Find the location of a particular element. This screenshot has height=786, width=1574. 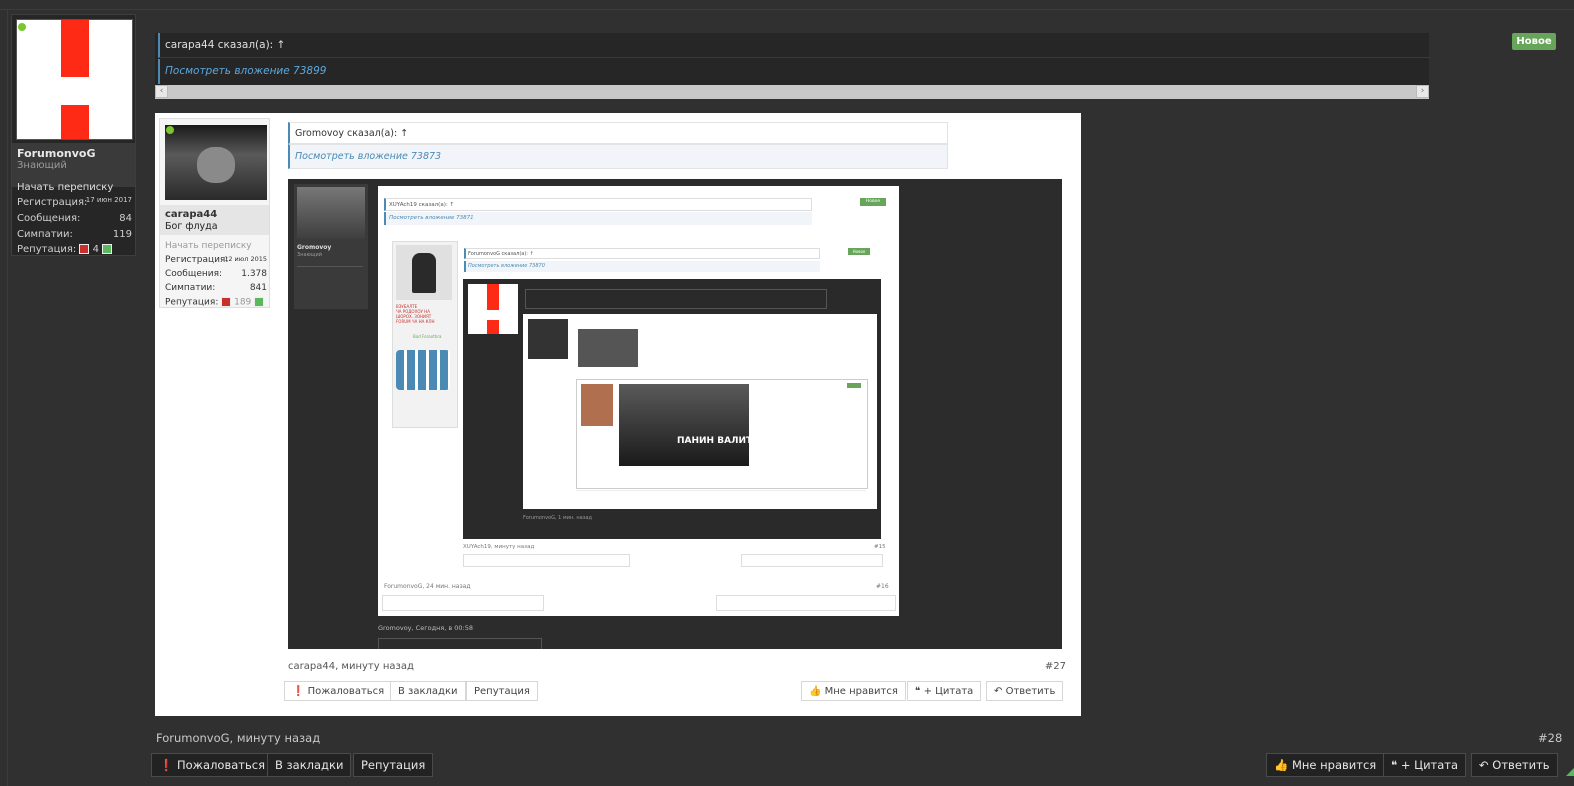

frame-border-top is located at coordinates (787, 9).